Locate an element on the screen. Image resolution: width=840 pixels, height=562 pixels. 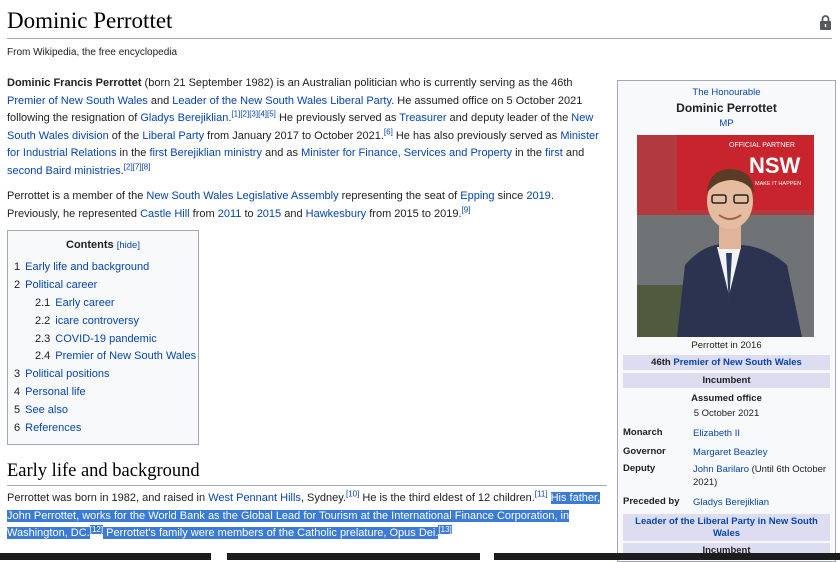
toc-item-political-positions: 3 Political positions is located at coordinates (106, 375).